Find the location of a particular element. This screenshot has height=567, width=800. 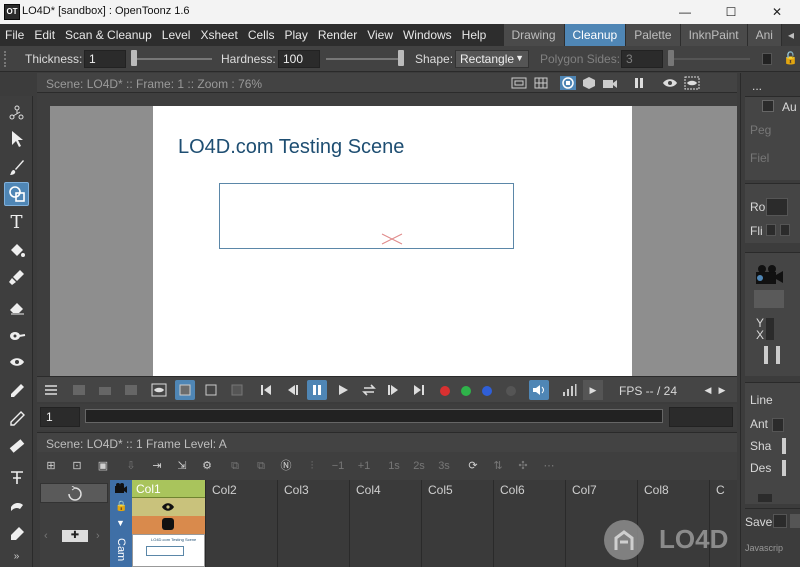

random-icon: ✣ is located at coordinates (523, 466).